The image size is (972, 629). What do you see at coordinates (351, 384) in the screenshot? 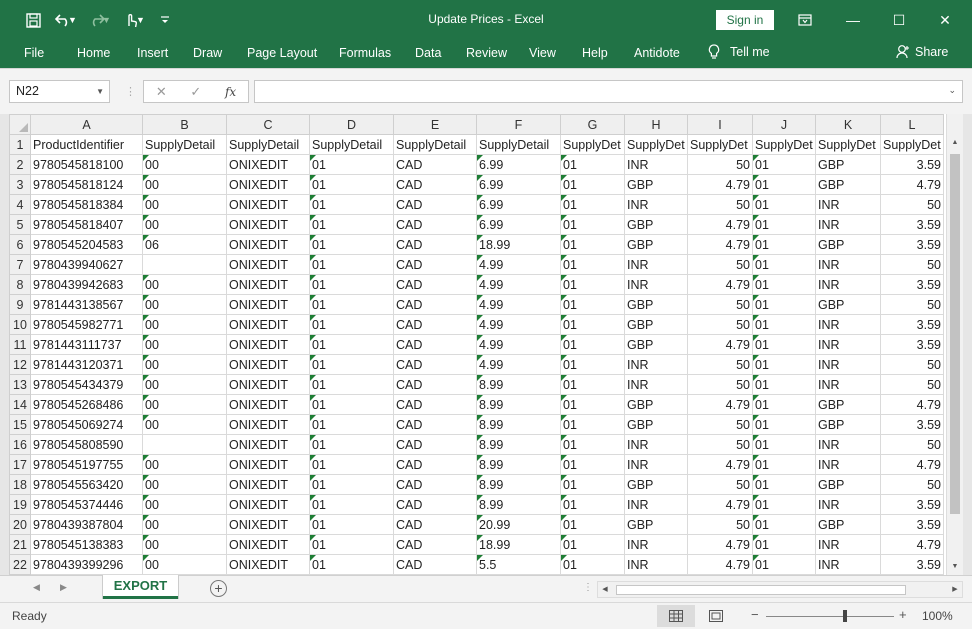
I see `cell-d13: 01` at bounding box center [351, 384].